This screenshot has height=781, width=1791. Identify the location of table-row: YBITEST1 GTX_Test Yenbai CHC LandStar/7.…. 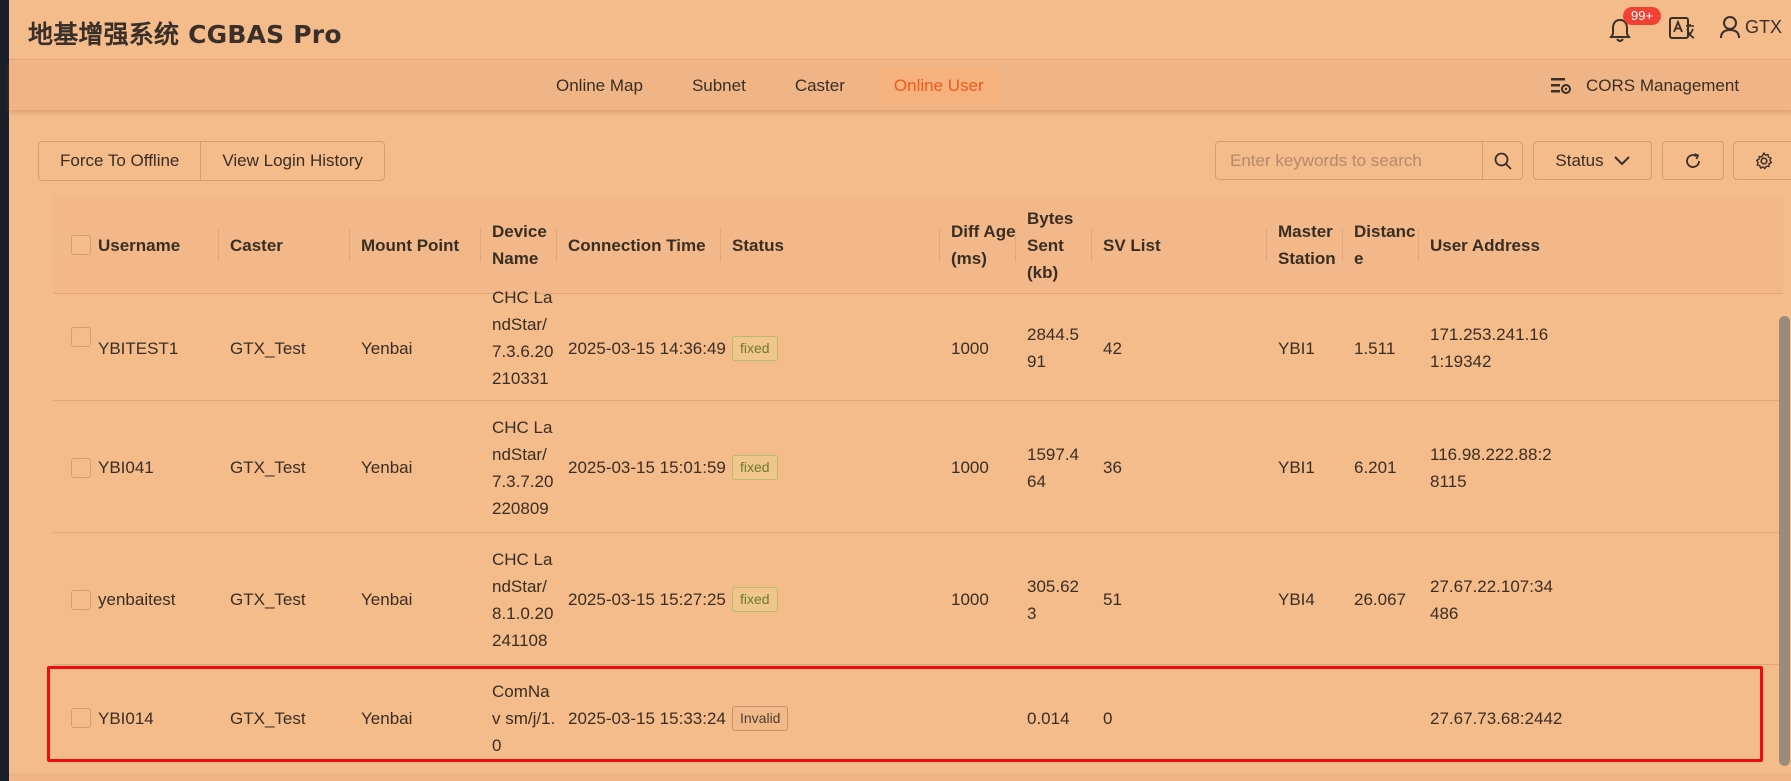
(918, 344).